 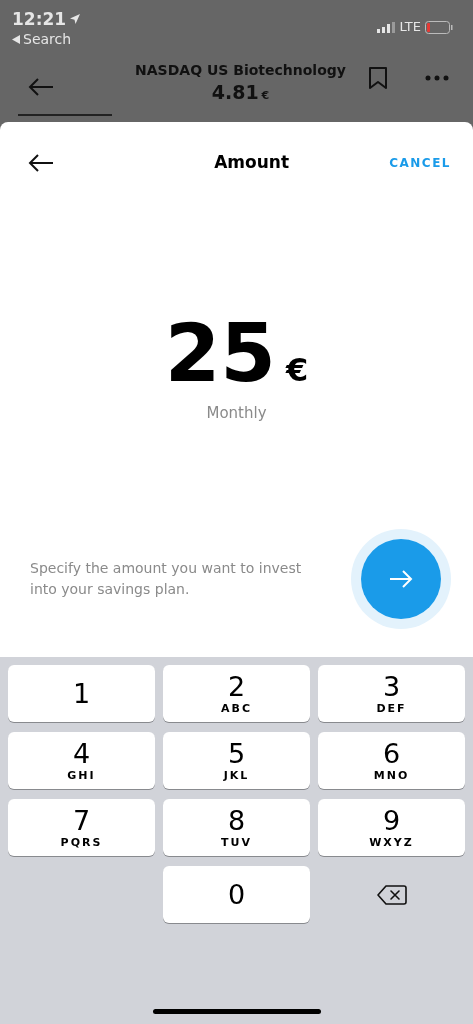 What do you see at coordinates (41, 163) in the screenshot?
I see `back-arrow-icon` at bounding box center [41, 163].